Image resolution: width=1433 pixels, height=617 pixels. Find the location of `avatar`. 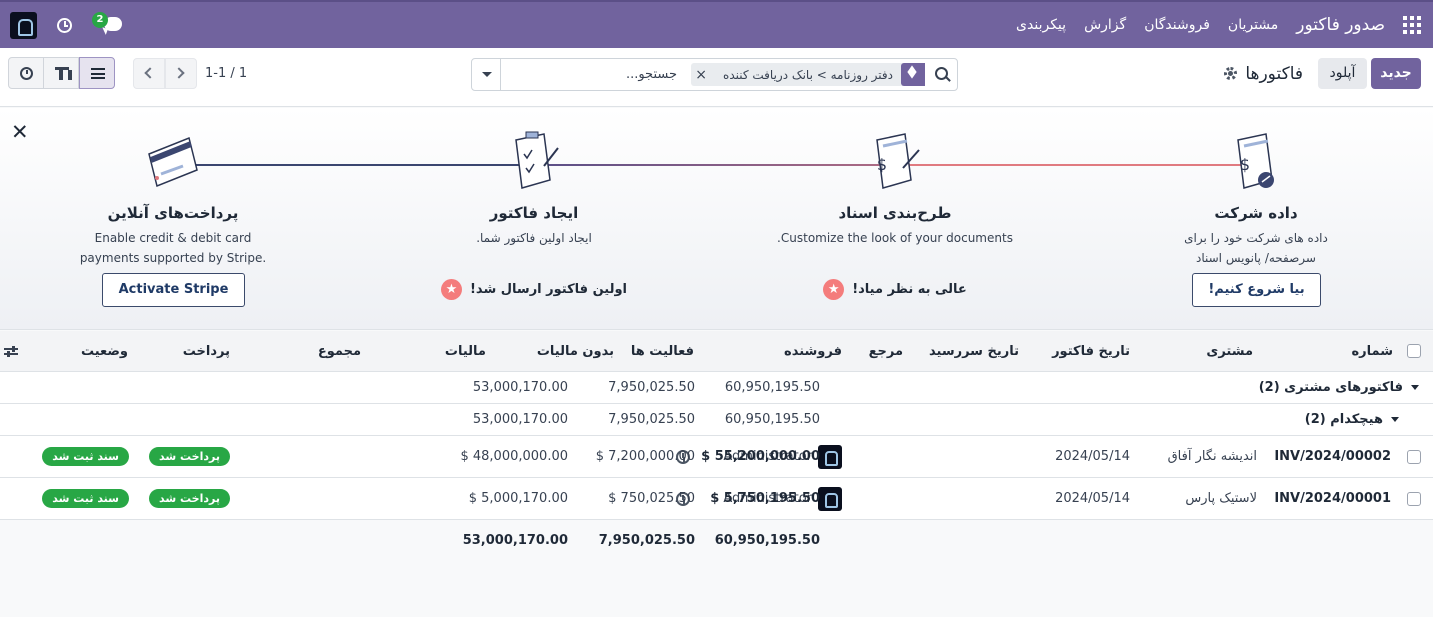

avatar is located at coordinates (830, 498).